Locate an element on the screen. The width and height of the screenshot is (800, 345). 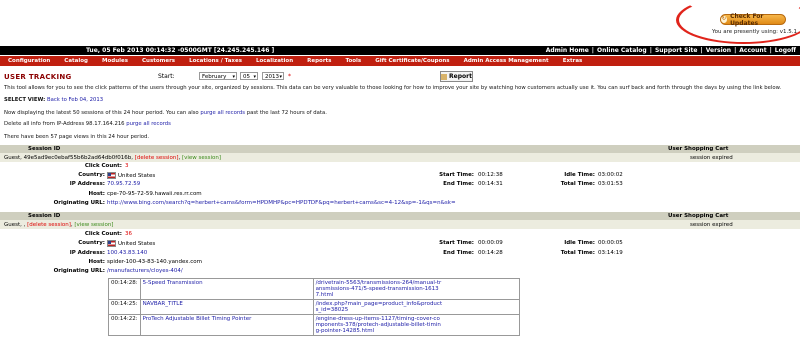
required-mark: * is located at coordinates (289, 76).